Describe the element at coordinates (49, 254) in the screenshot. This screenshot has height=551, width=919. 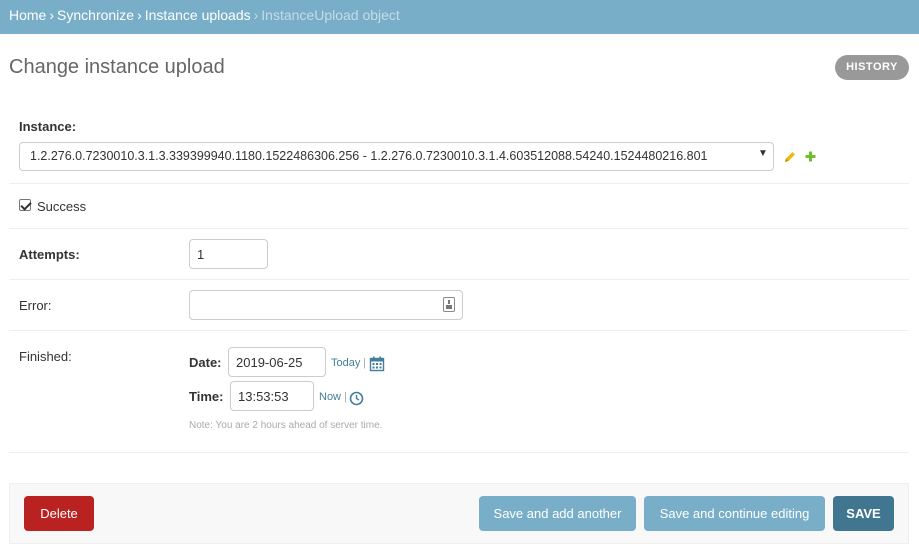
I see `attempts-label: Attempts:` at that location.